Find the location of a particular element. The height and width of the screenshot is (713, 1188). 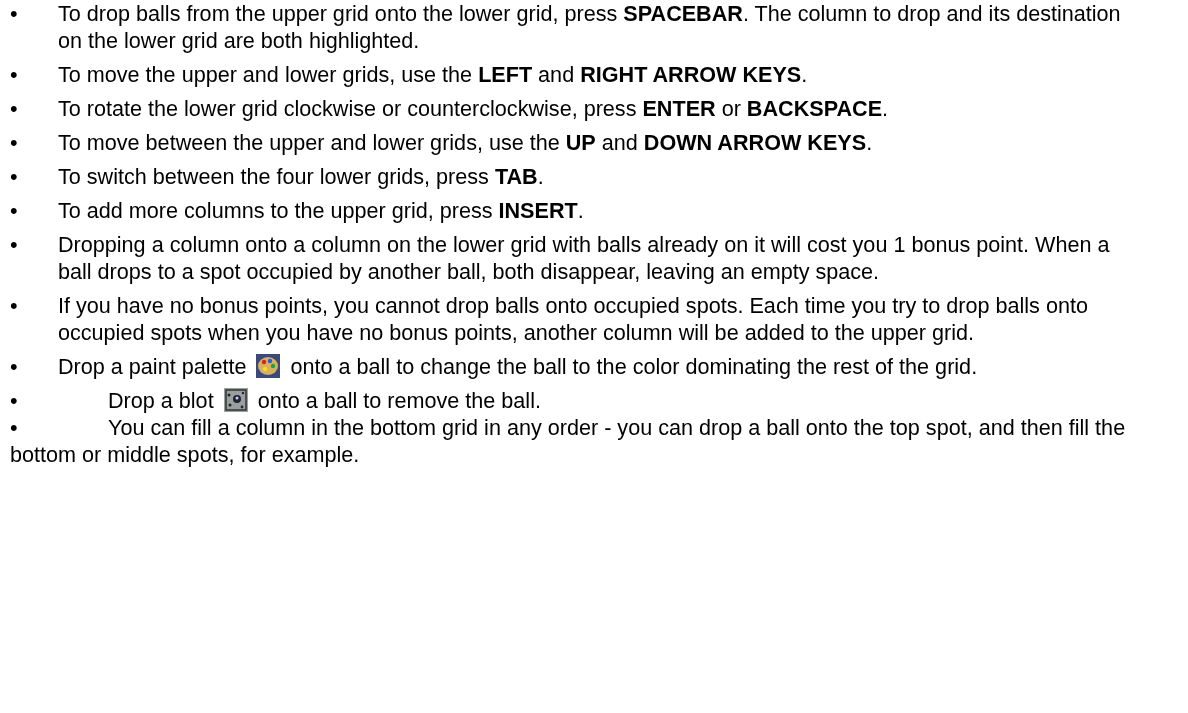

instruction-text: To add more columns to the upper grid, press INSERT. is located at coordinates (321, 210).